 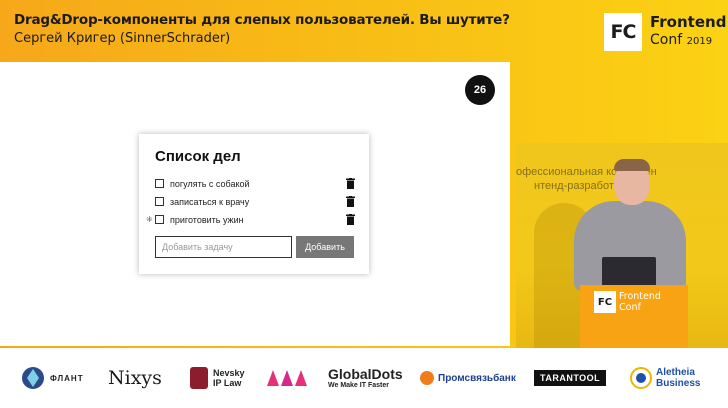 I want to click on tarantool-name: TARANTOOL, so click(x=570, y=378).